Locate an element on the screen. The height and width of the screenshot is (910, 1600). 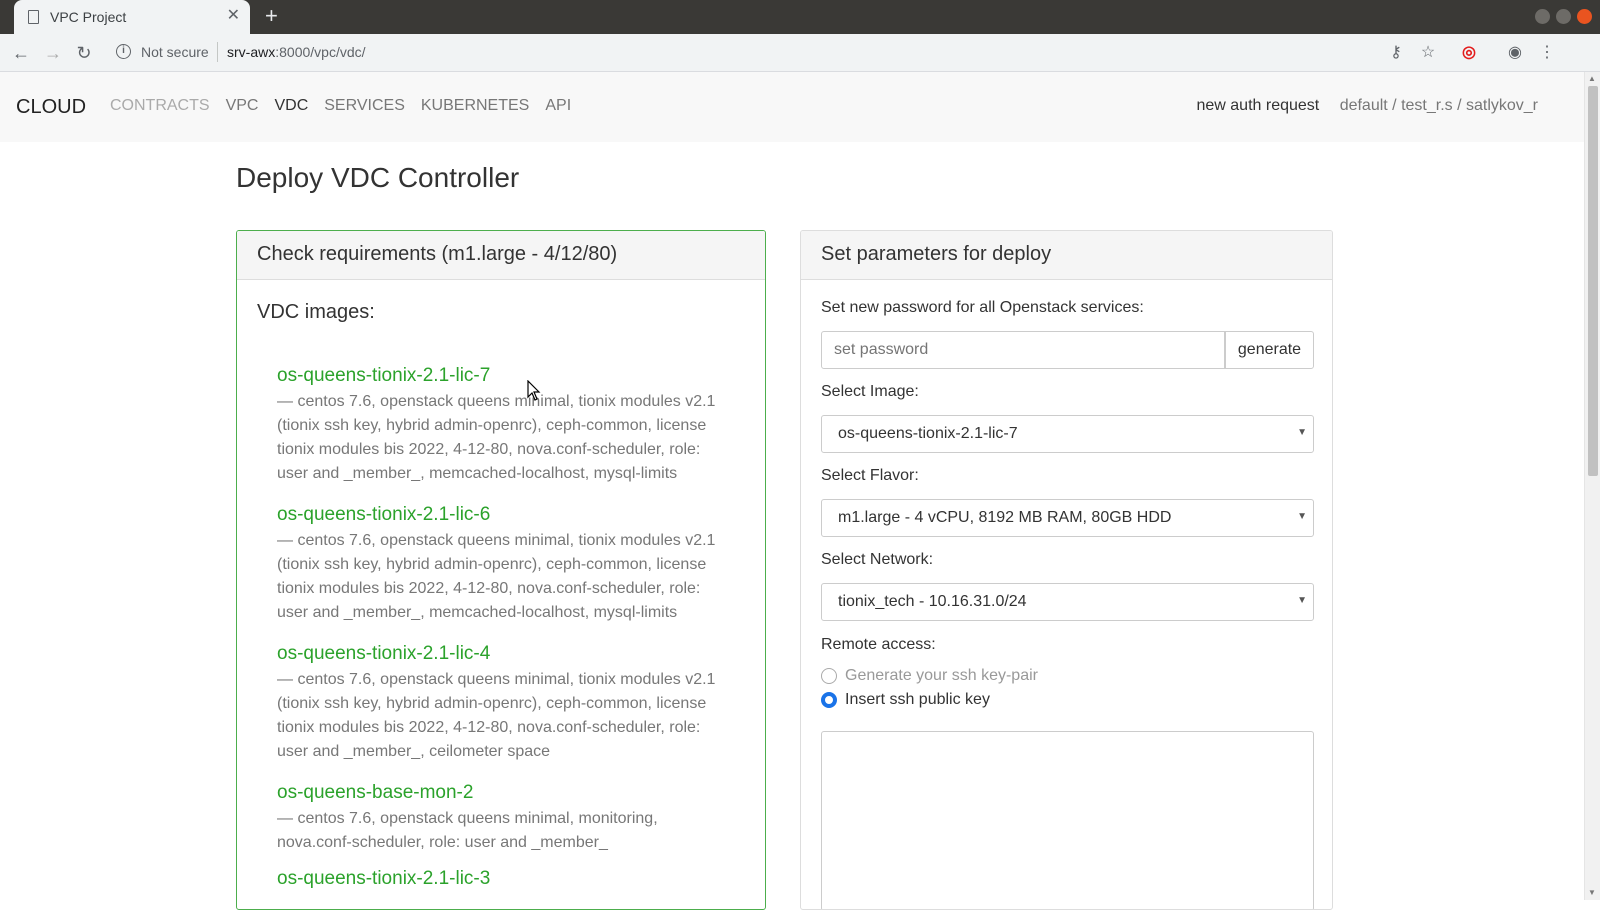
radio-checked-icon is located at coordinates (829, 700).